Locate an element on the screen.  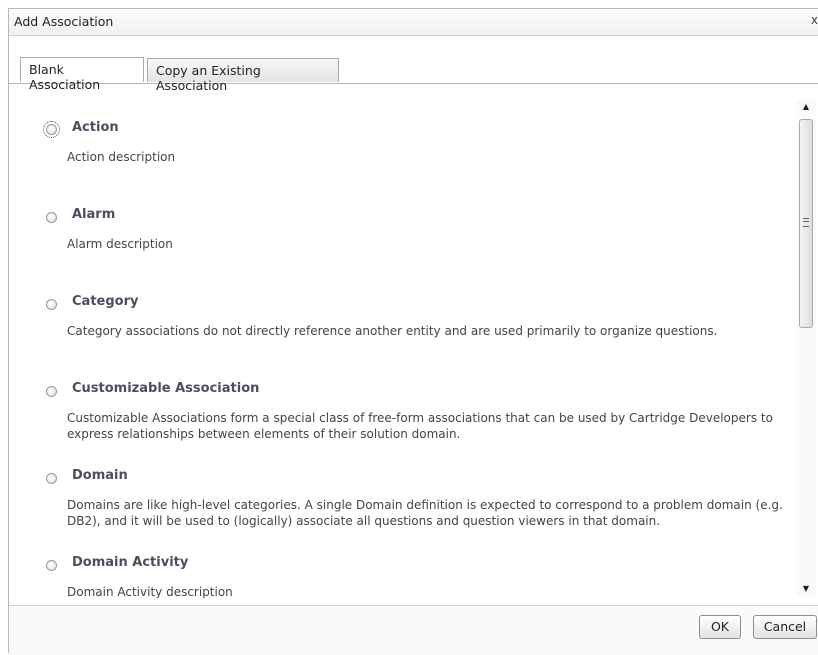
close-icon: x is located at coordinates (814, 20).